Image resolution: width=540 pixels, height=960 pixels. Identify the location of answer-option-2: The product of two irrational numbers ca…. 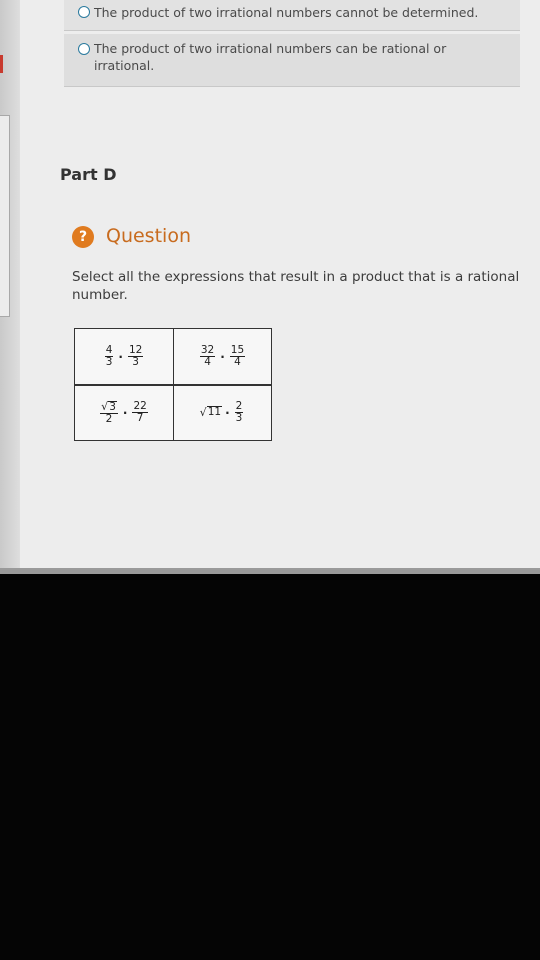
(292, 60).